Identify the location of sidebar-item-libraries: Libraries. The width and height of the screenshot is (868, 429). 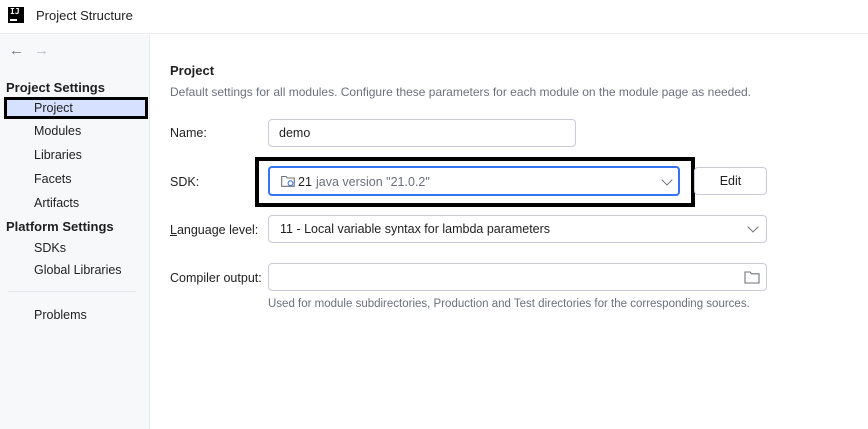
(58, 155).